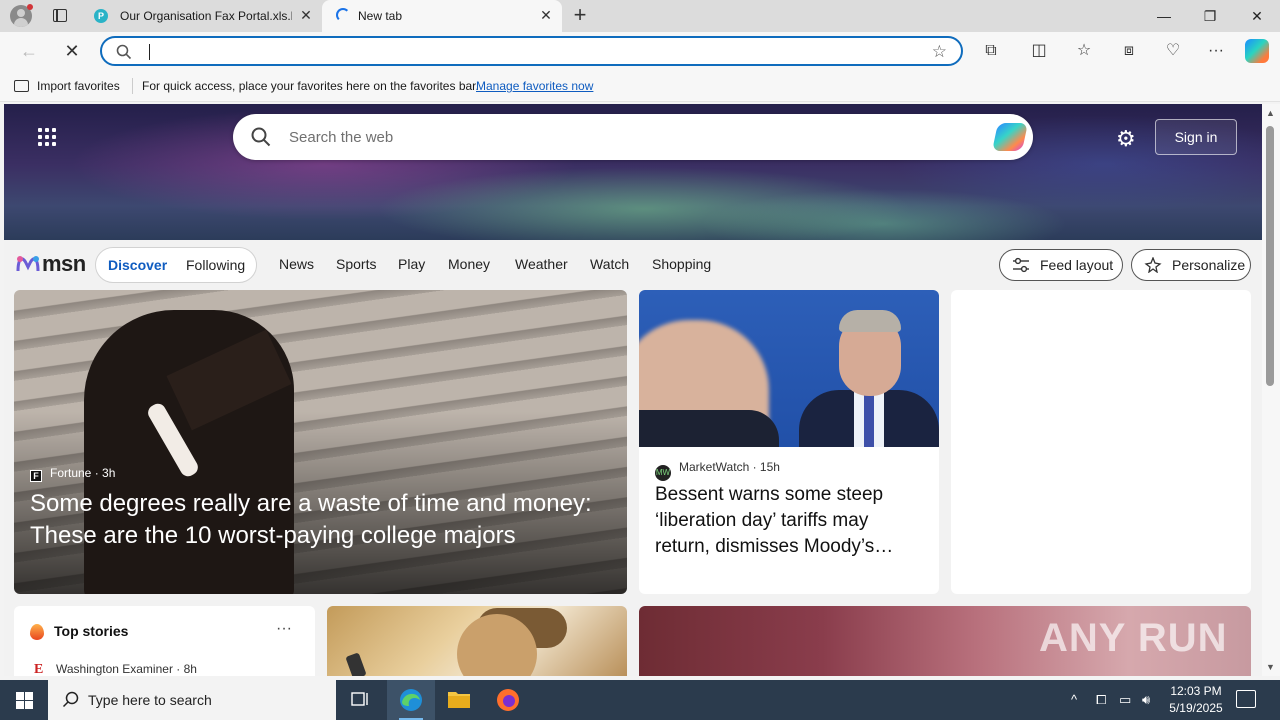  What do you see at coordinates (1126, 139) in the screenshot?
I see `settings-gear-icon: ⚙` at bounding box center [1126, 139].